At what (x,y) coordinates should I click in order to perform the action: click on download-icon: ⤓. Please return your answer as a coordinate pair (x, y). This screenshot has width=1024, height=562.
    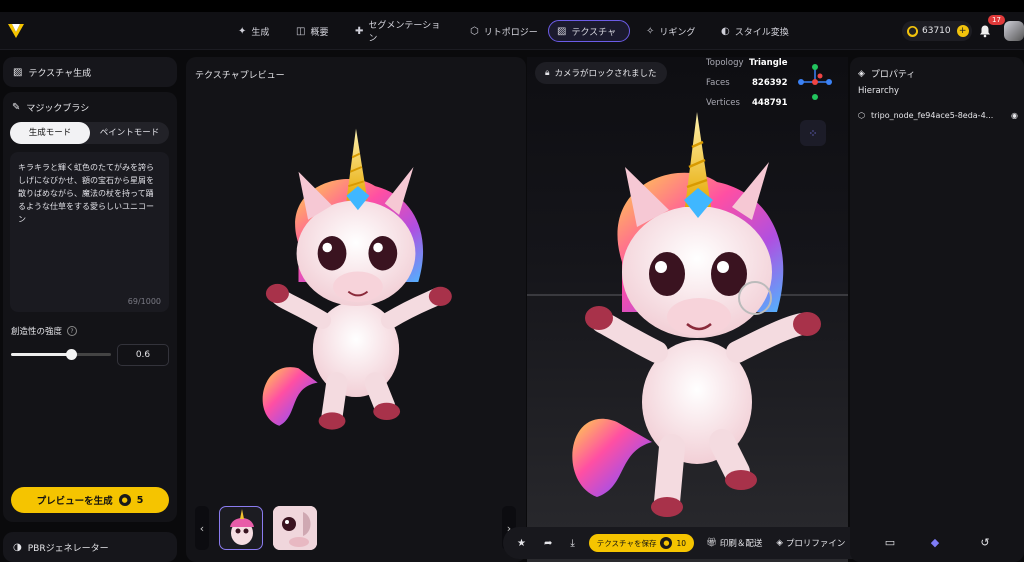
    Looking at the image, I should click on (572, 543).